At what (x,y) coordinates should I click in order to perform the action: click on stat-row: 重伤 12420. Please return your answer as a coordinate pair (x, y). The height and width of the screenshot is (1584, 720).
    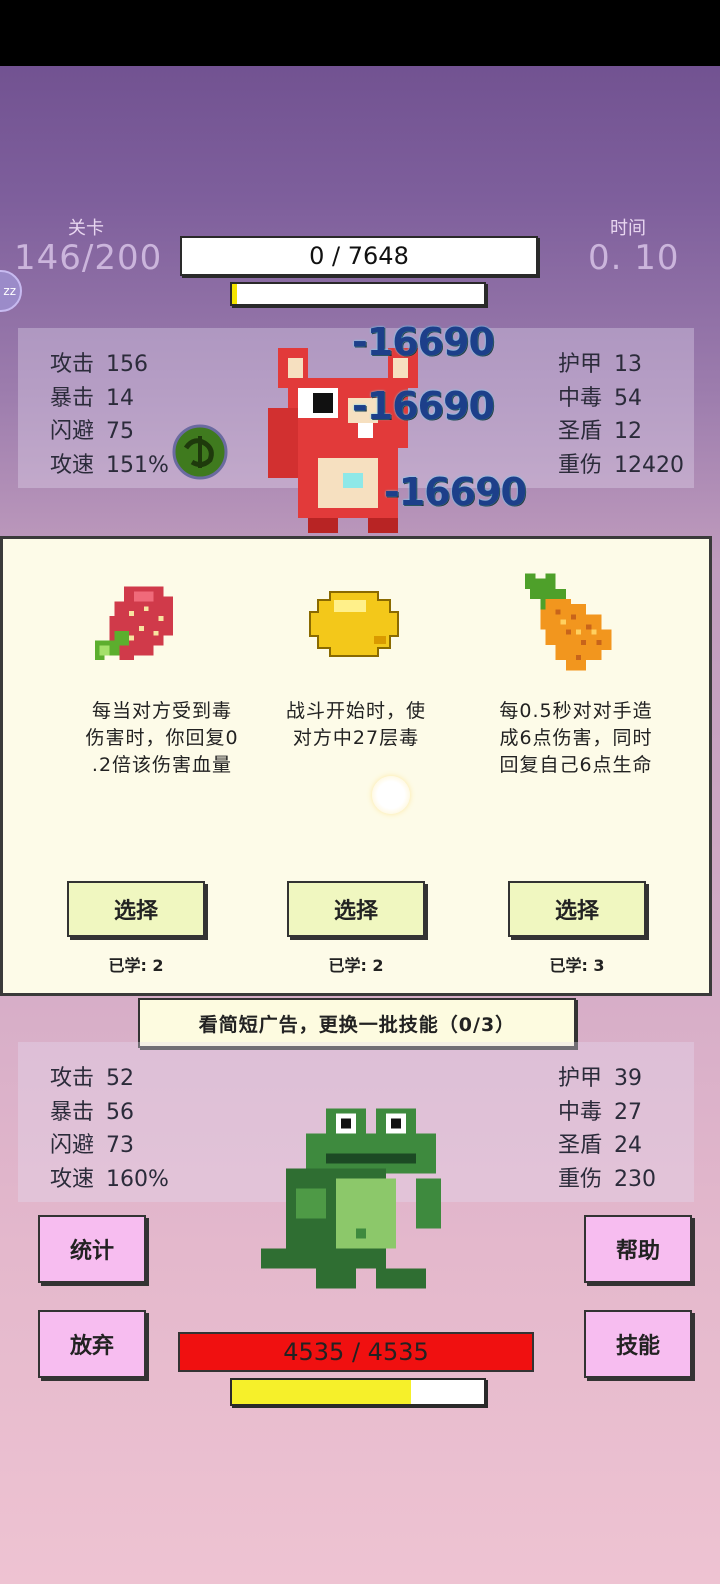
    Looking at the image, I should click on (621, 463).